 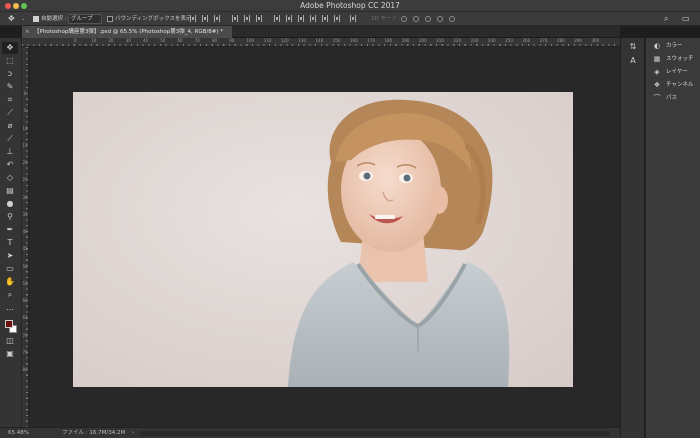 I want to click on quick-mask-icon: ◫, so click(x=10, y=341).